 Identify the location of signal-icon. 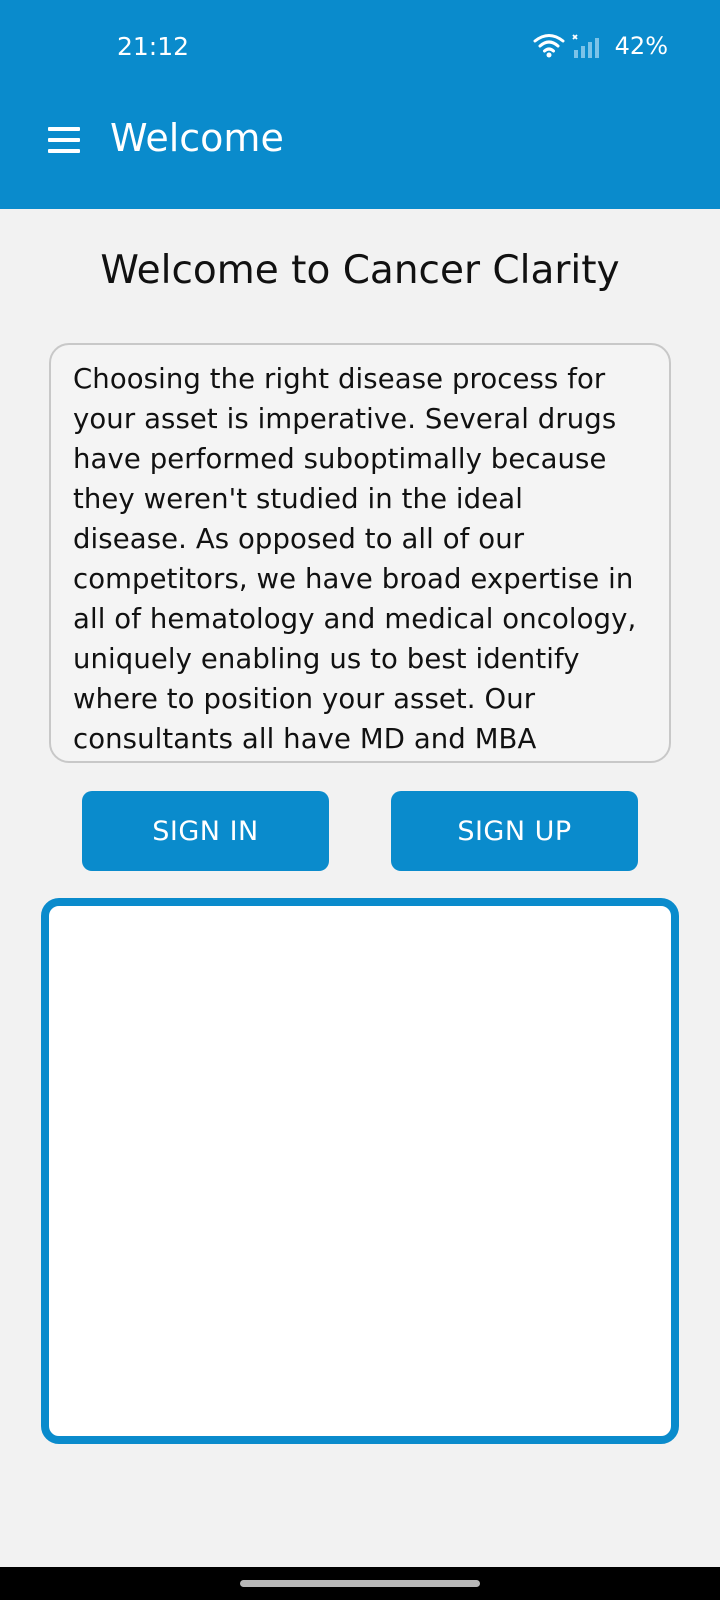
(585, 46).